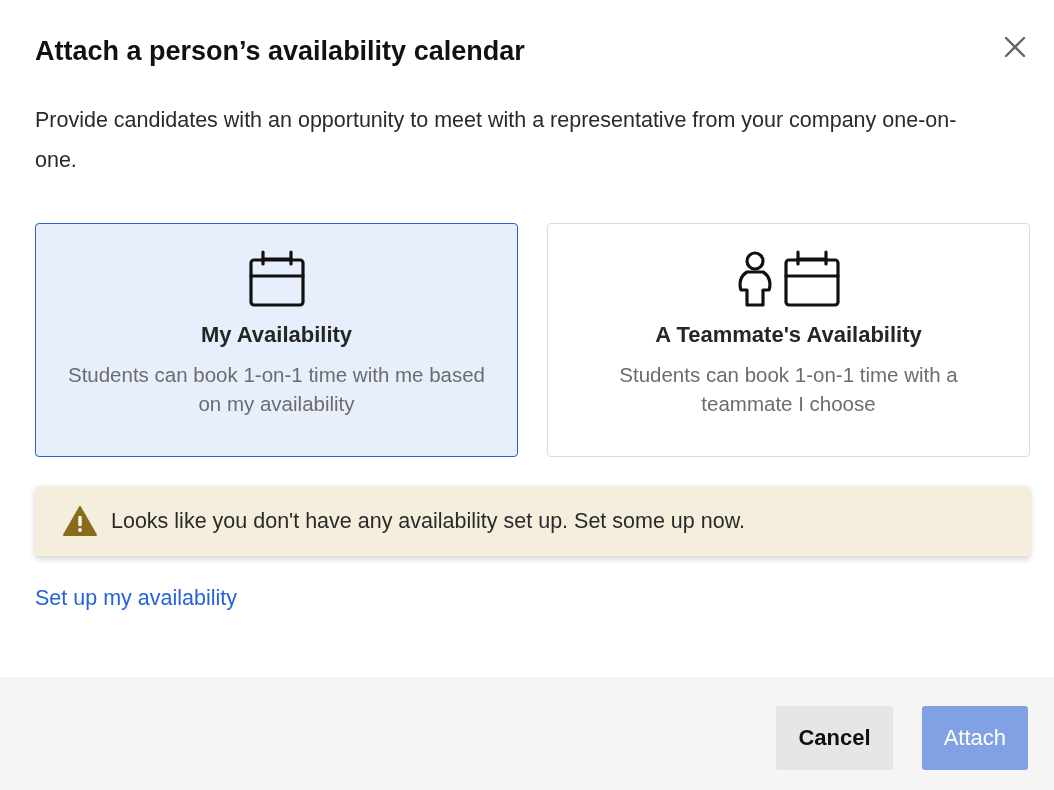 Image resolution: width=1054 pixels, height=790 pixels. Describe the element at coordinates (136, 598) in the screenshot. I see `setup-availability-link: Set up my availability` at that location.